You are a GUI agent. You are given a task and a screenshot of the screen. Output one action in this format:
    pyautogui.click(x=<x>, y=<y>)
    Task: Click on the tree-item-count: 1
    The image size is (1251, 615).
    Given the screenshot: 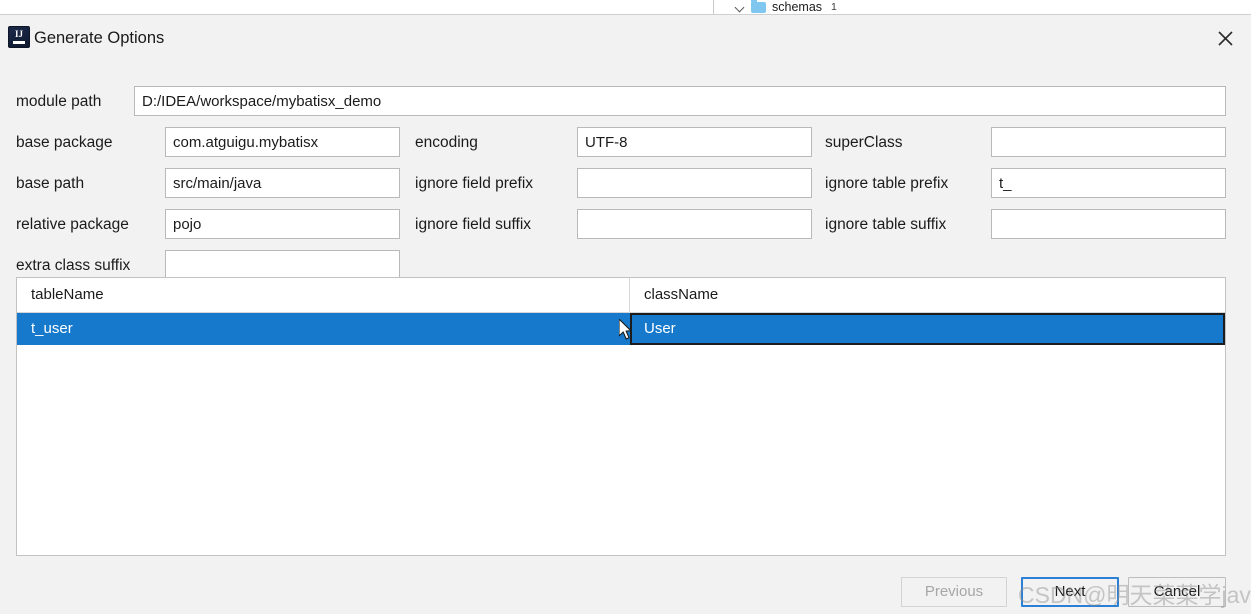 What is the action you would take?
    pyautogui.click(x=834, y=7)
    